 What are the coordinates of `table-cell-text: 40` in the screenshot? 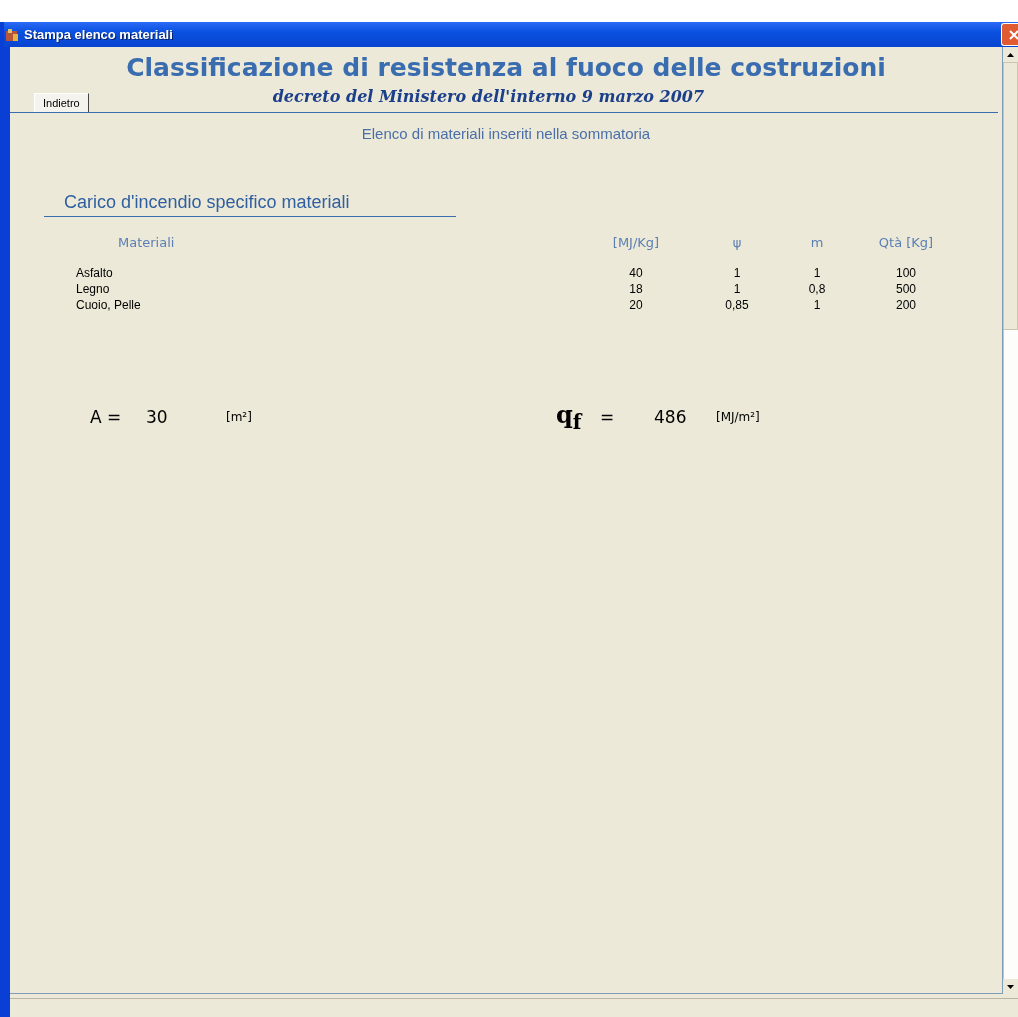 It's located at (636, 273).